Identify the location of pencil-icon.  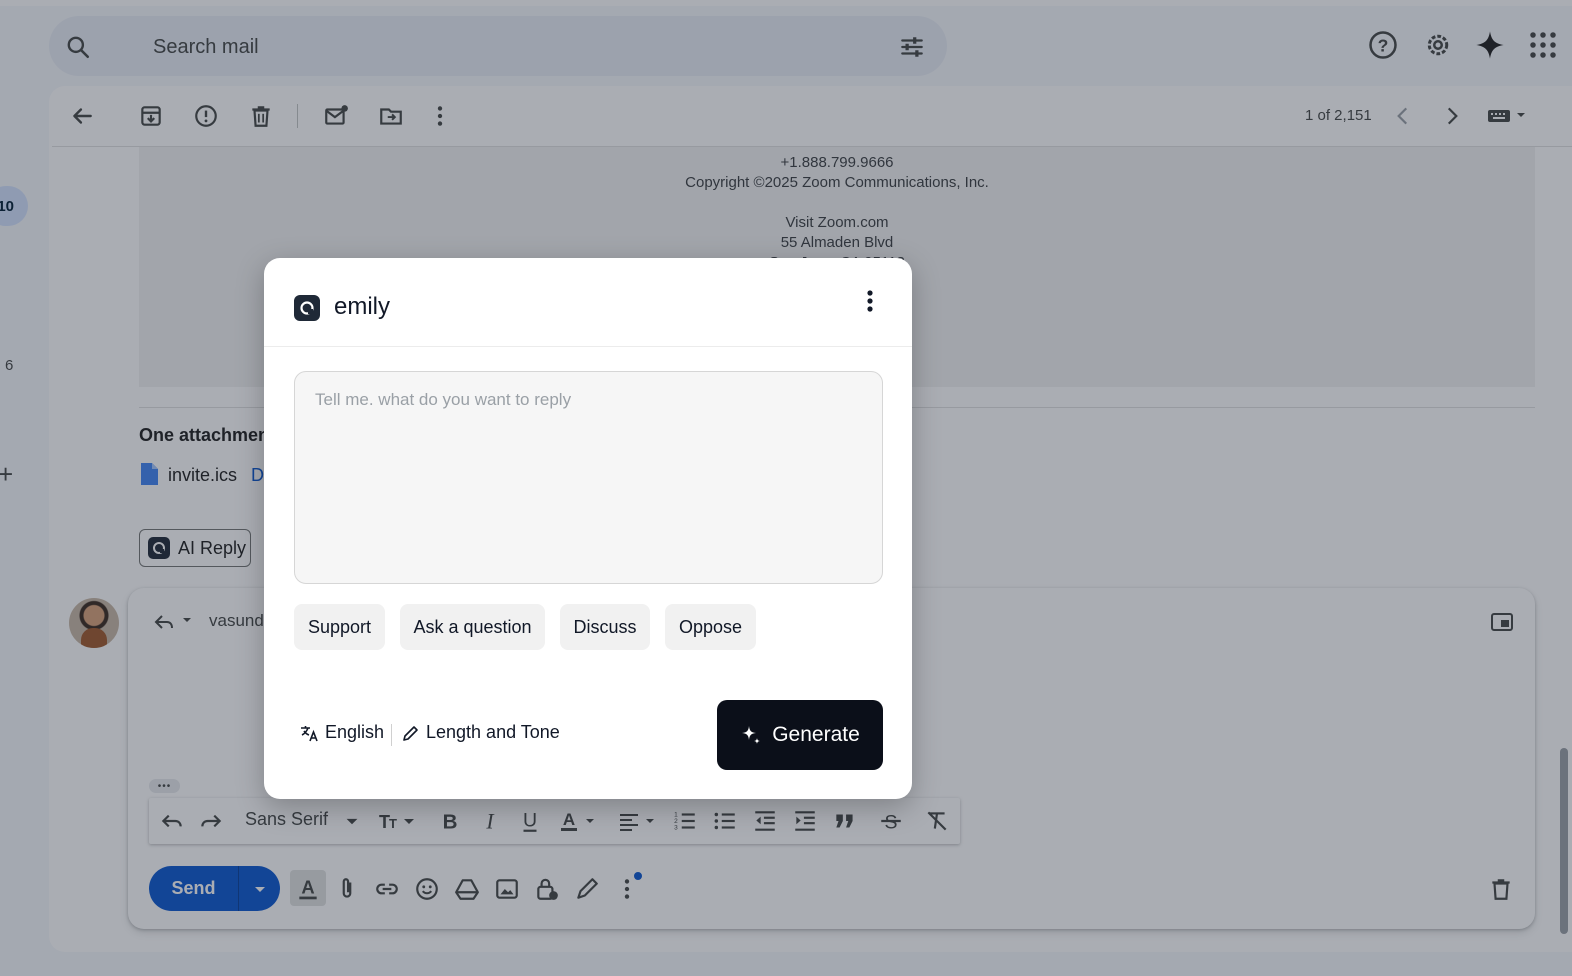
(410, 733).